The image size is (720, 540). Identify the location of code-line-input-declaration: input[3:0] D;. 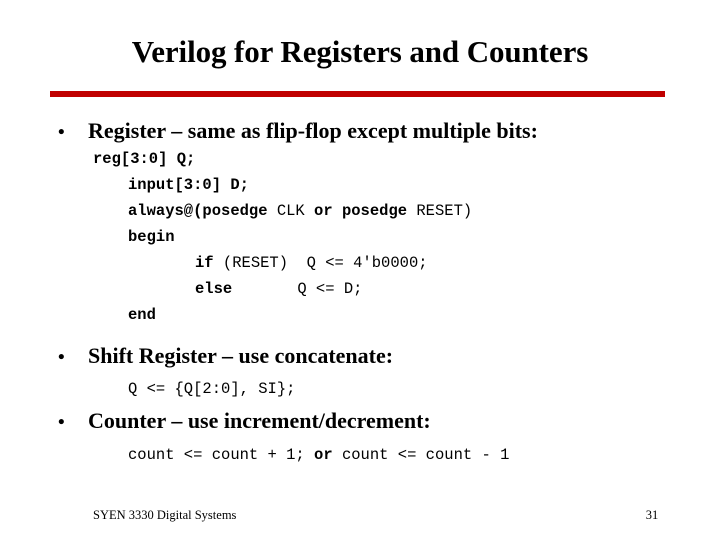
(188, 185).